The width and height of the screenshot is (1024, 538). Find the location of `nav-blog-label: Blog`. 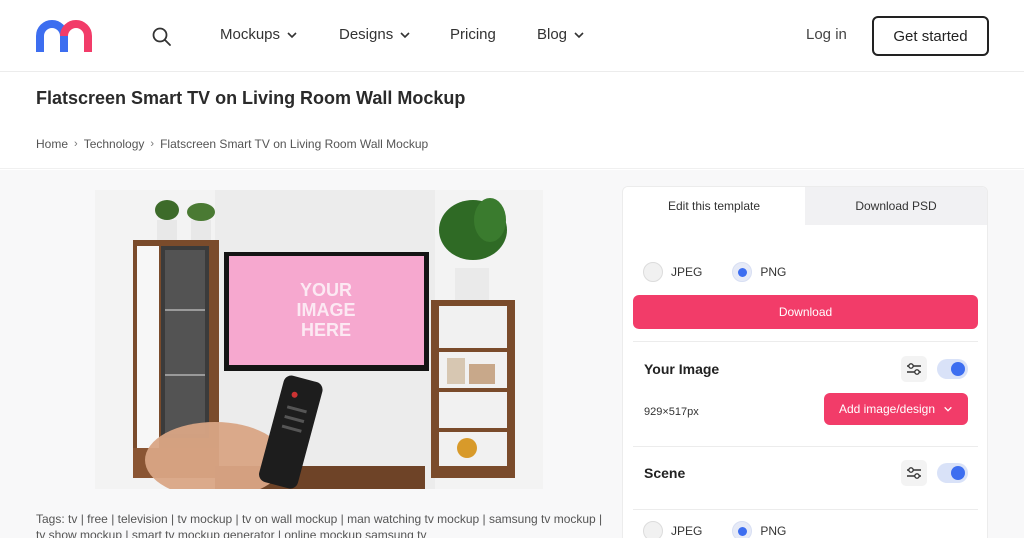

nav-blog-label: Blog is located at coordinates (552, 34).